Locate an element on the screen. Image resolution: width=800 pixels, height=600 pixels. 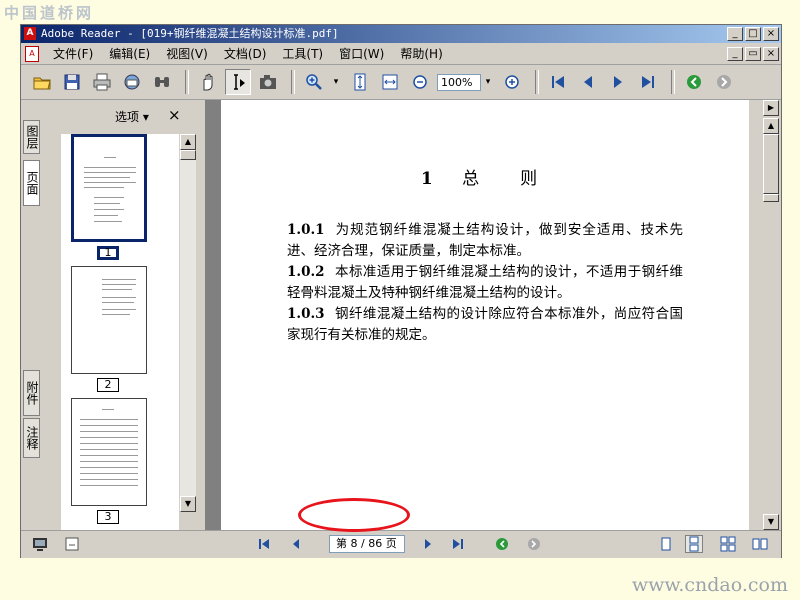
doc-close-button: × is located at coordinates (771, 54).